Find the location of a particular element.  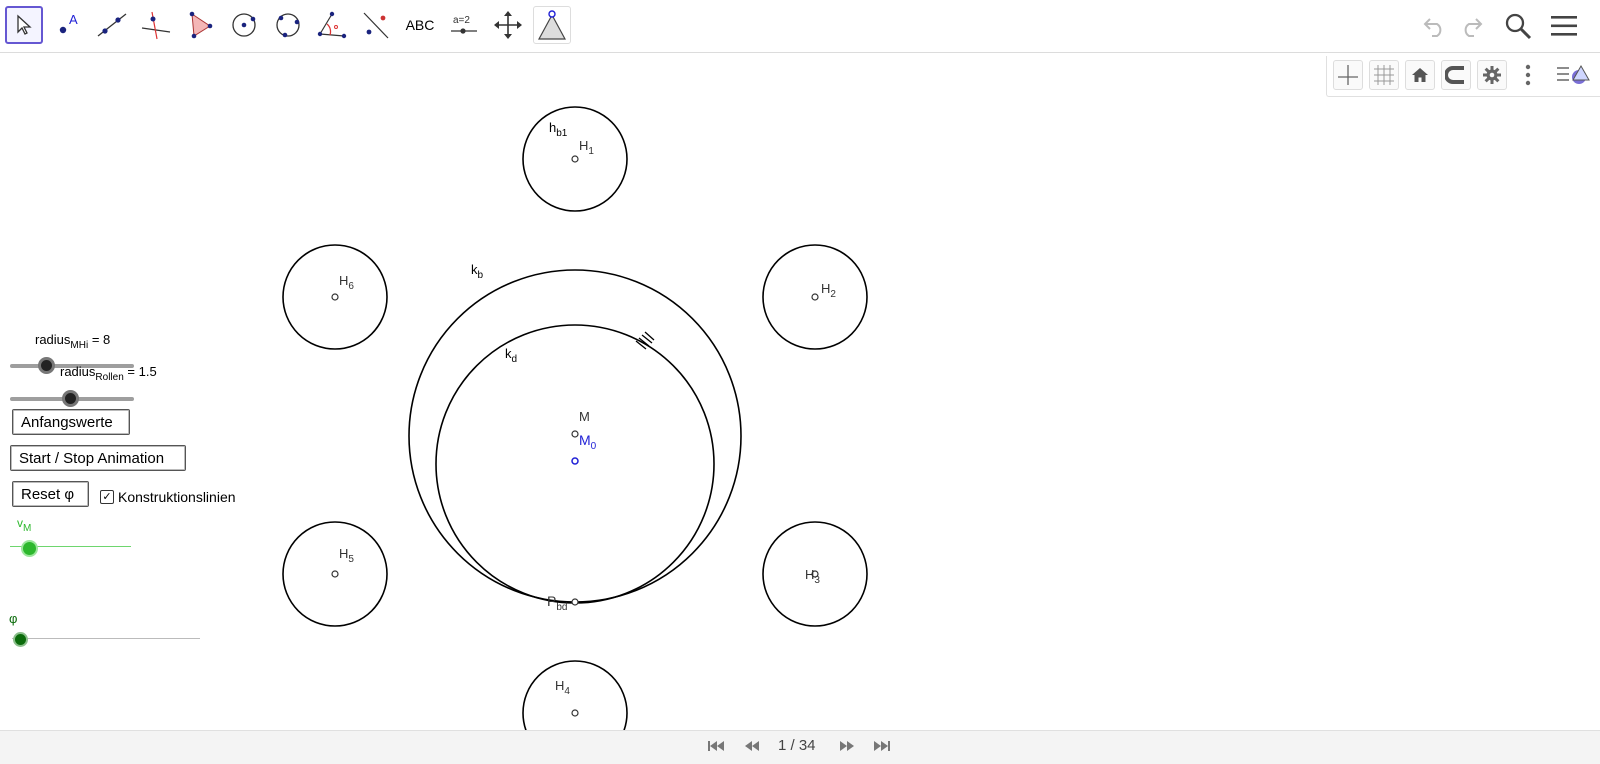

label-kb: kb is located at coordinates (477, 272).